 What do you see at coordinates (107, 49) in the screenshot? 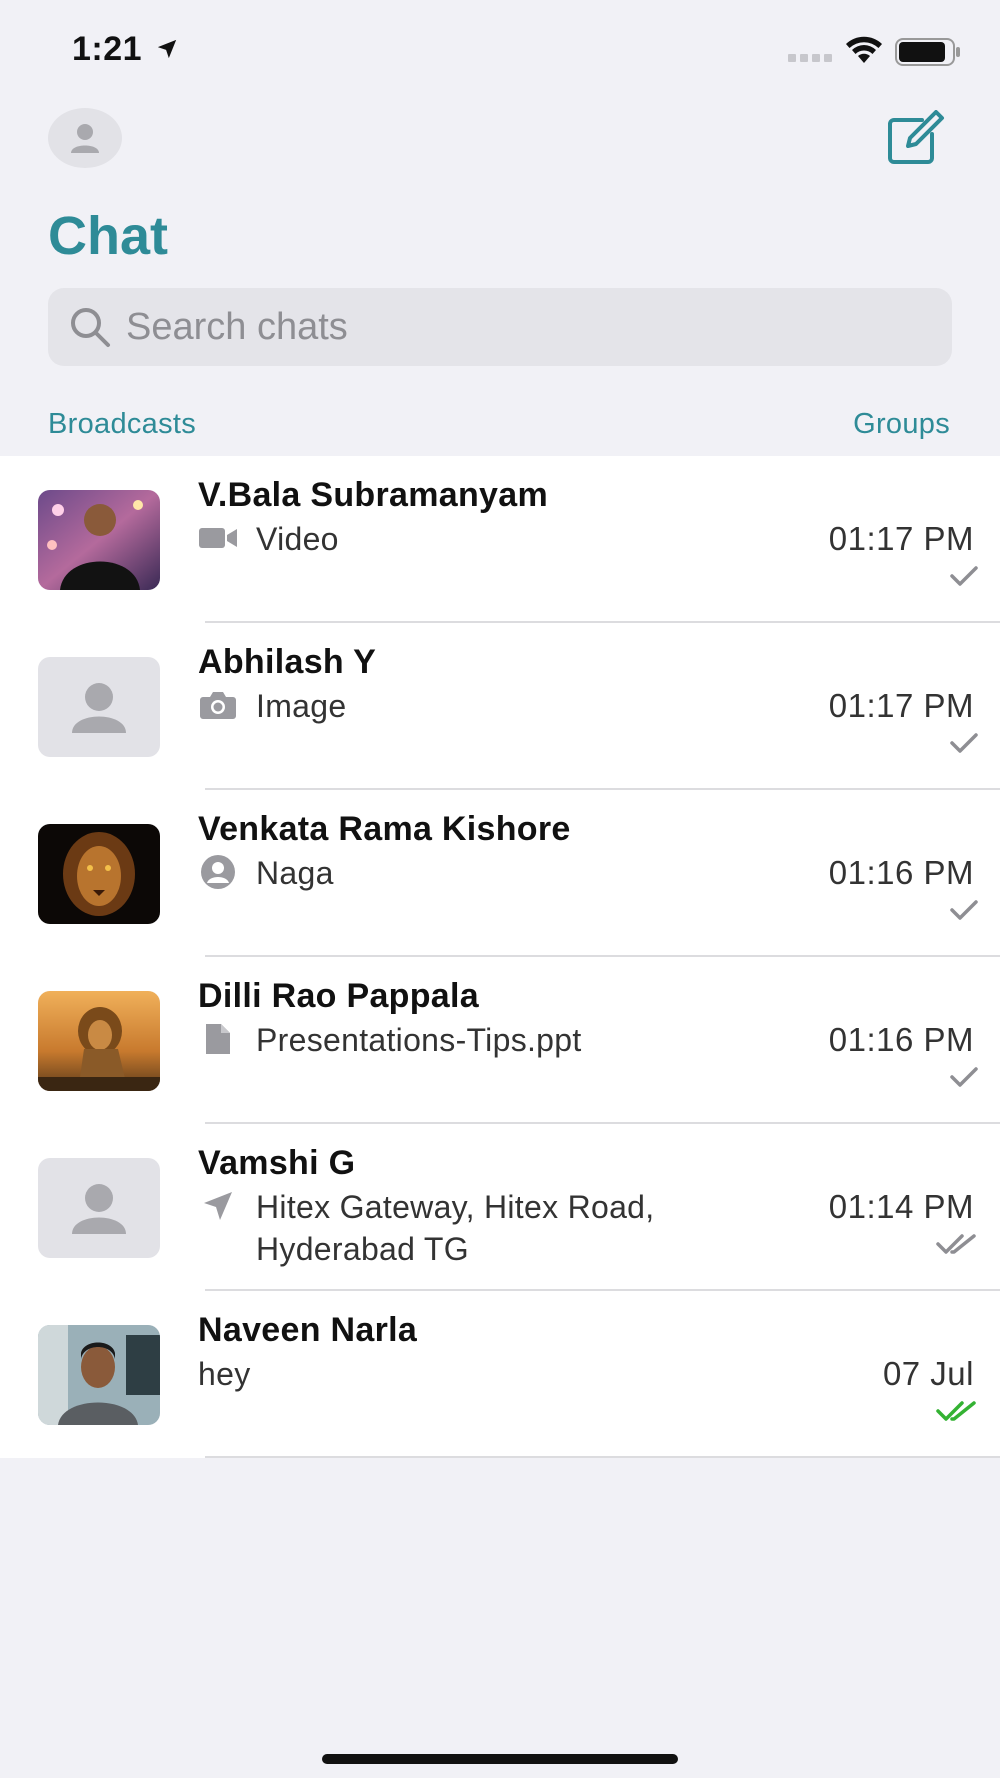
I see `status-time: 1:21` at bounding box center [107, 49].